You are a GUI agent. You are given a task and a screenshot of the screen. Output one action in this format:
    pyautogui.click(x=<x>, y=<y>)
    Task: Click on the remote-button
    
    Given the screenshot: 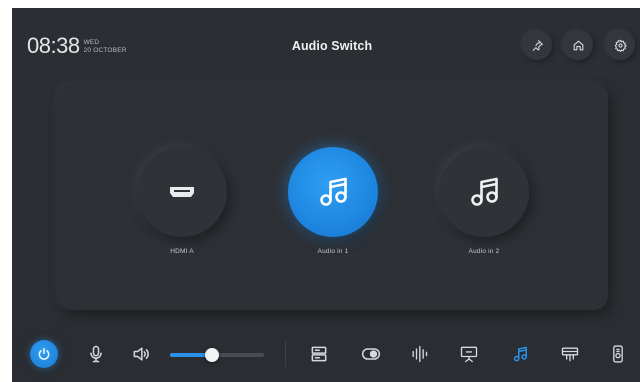 What is the action you would take?
    pyautogui.click(x=618, y=354)
    